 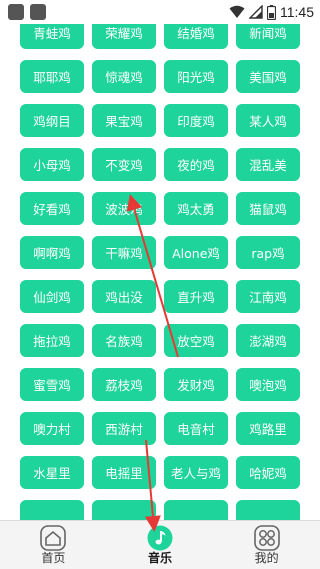 What do you see at coordinates (297, 12) in the screenshot?
I see `status-time: 11:45` at bounding box center [297, 12].